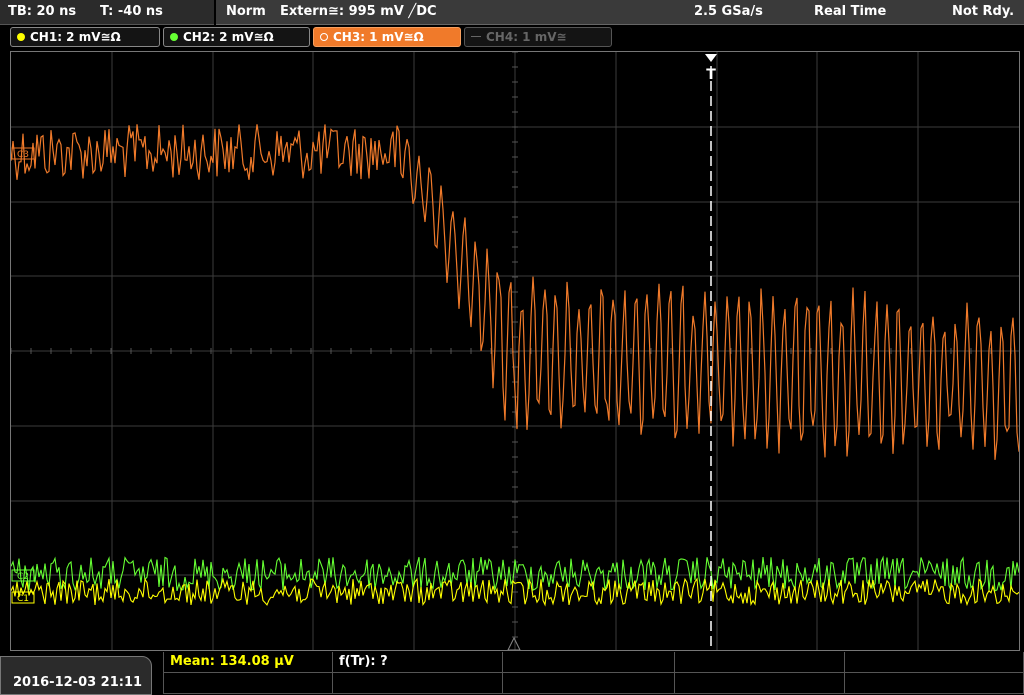 Image resolution: width=1024 pixels, height=695 pixels. What do you see at coordinates (418, 662) in the screenshot?
I see `rise-measurement: f(Tr): ?` at bounding box center [418, 662].